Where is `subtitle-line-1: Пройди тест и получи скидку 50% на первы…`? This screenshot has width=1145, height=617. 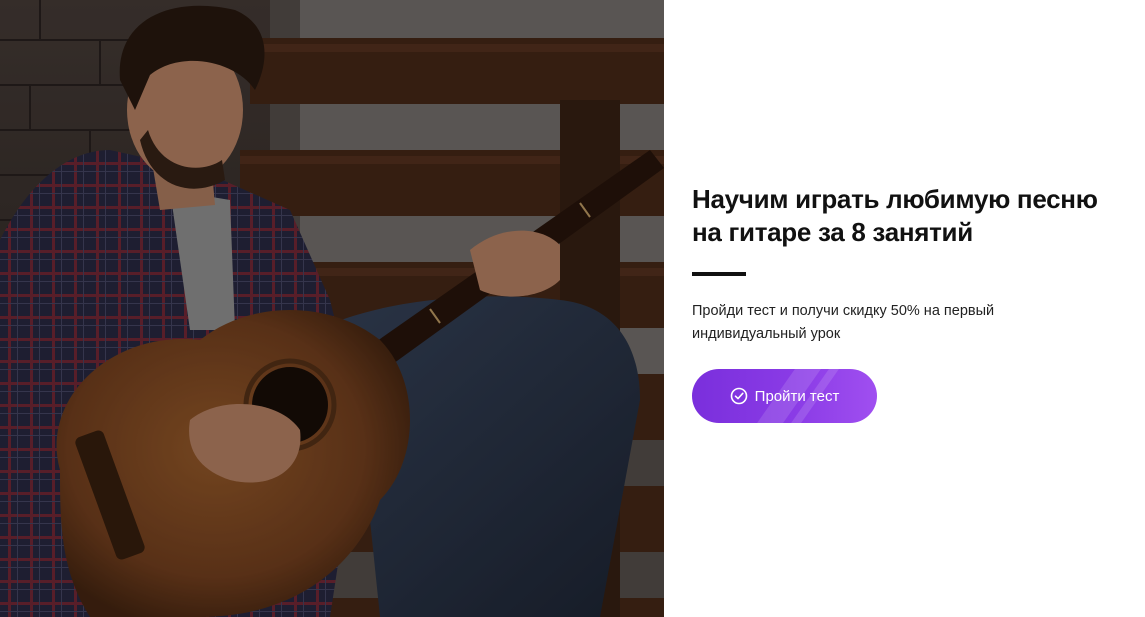 subtitle-line-1: Пройди тест и получи скидку 50% на первы… is located at coordinates (843, 311).